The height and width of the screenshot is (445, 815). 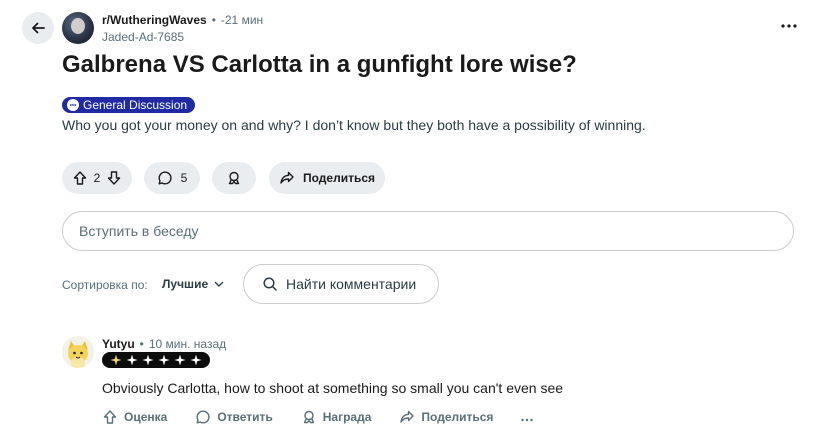 I want to click on award-button, so click(x=234, y=178).